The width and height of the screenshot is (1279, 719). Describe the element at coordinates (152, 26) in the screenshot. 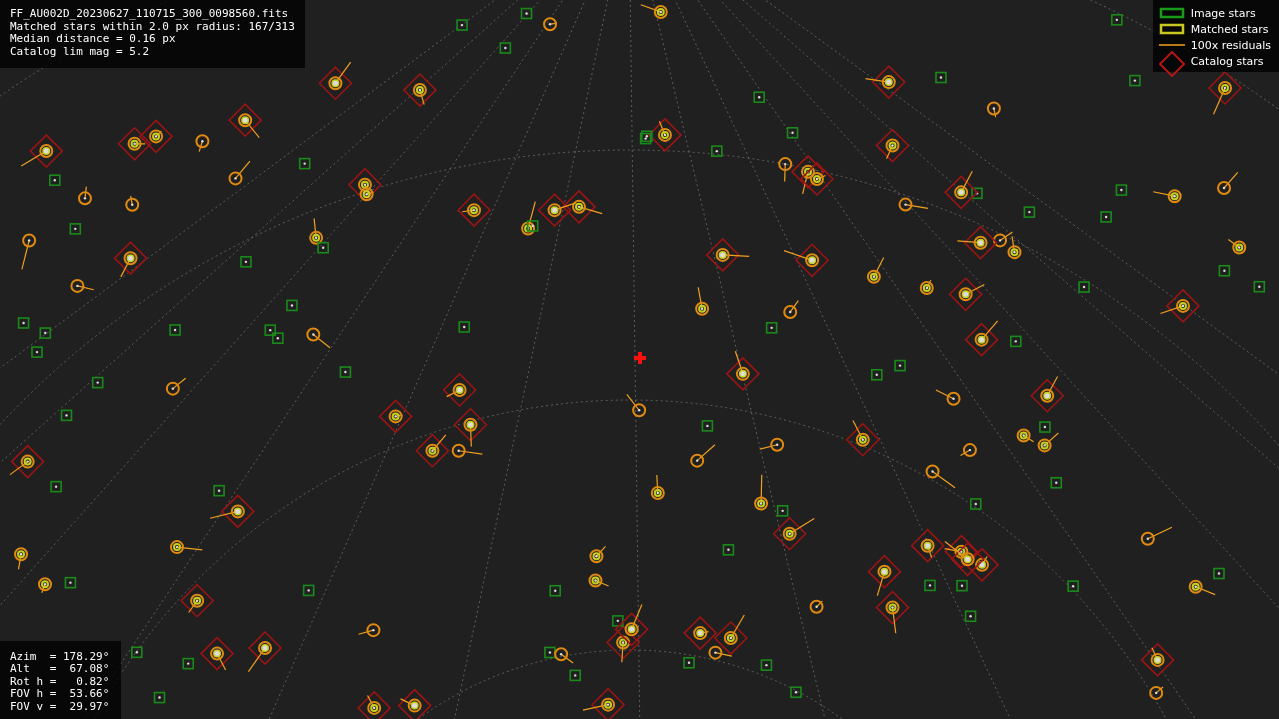

I see `info-text: Matched stars within 2.0 px radius: 167/313` at that location.